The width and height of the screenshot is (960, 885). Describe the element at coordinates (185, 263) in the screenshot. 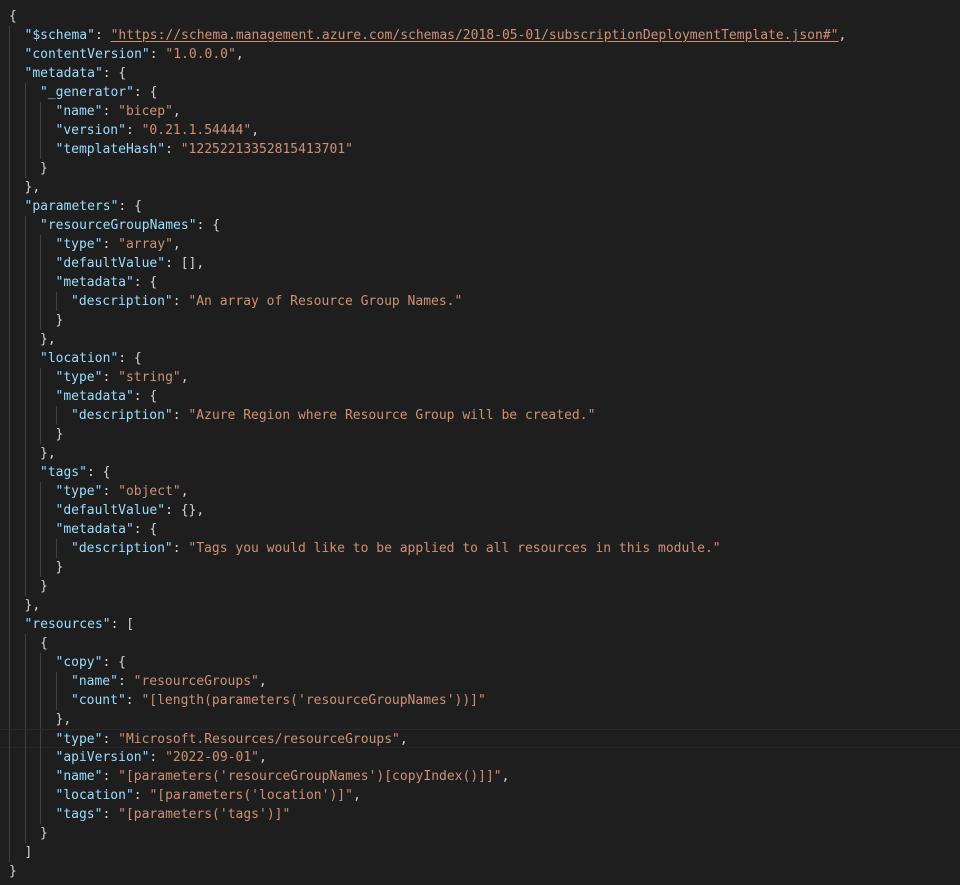

I see `json-punctuation: : [],` at that location.